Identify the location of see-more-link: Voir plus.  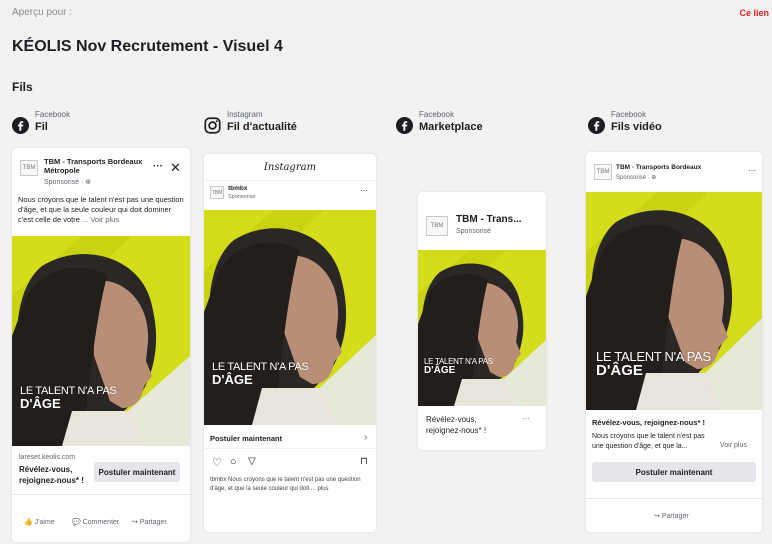
(733, 445).